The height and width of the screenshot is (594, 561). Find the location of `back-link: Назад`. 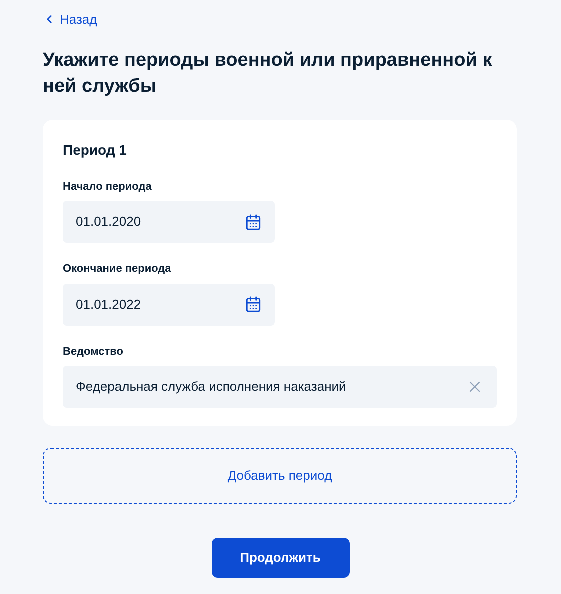

back-link: Назад is located at coordinates (70, 20).